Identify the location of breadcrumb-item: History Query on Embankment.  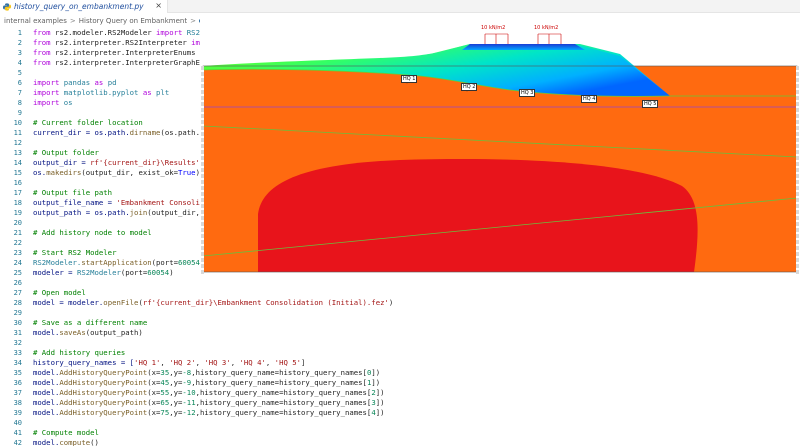
(133, 21).